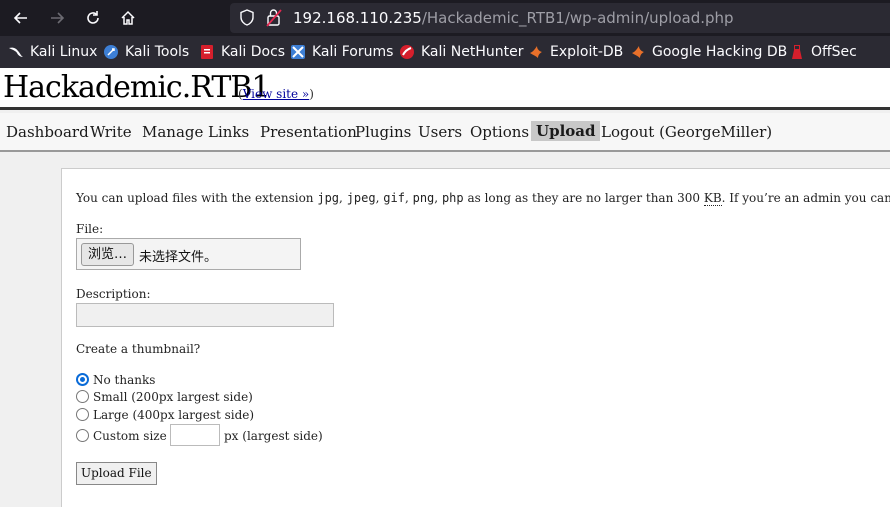 Image resolution: width=890 pixels, height=507 pixels. I want to click on bookmark-kali-docs: Kali Docs, so click(242, 52).